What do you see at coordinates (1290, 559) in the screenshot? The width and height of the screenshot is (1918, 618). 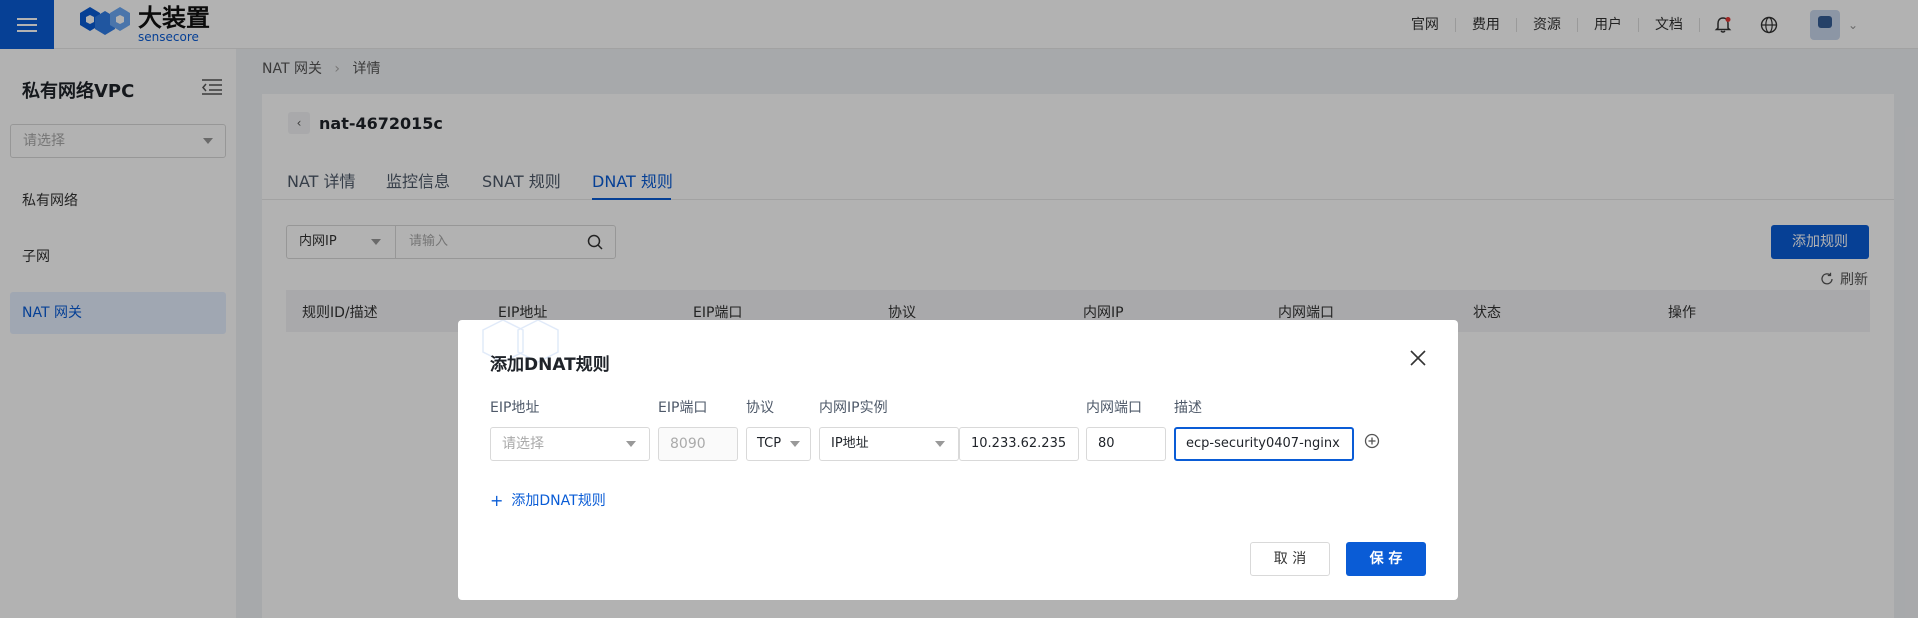 I see `cancel-button: 取 消` at bounding box center [1290, 559].